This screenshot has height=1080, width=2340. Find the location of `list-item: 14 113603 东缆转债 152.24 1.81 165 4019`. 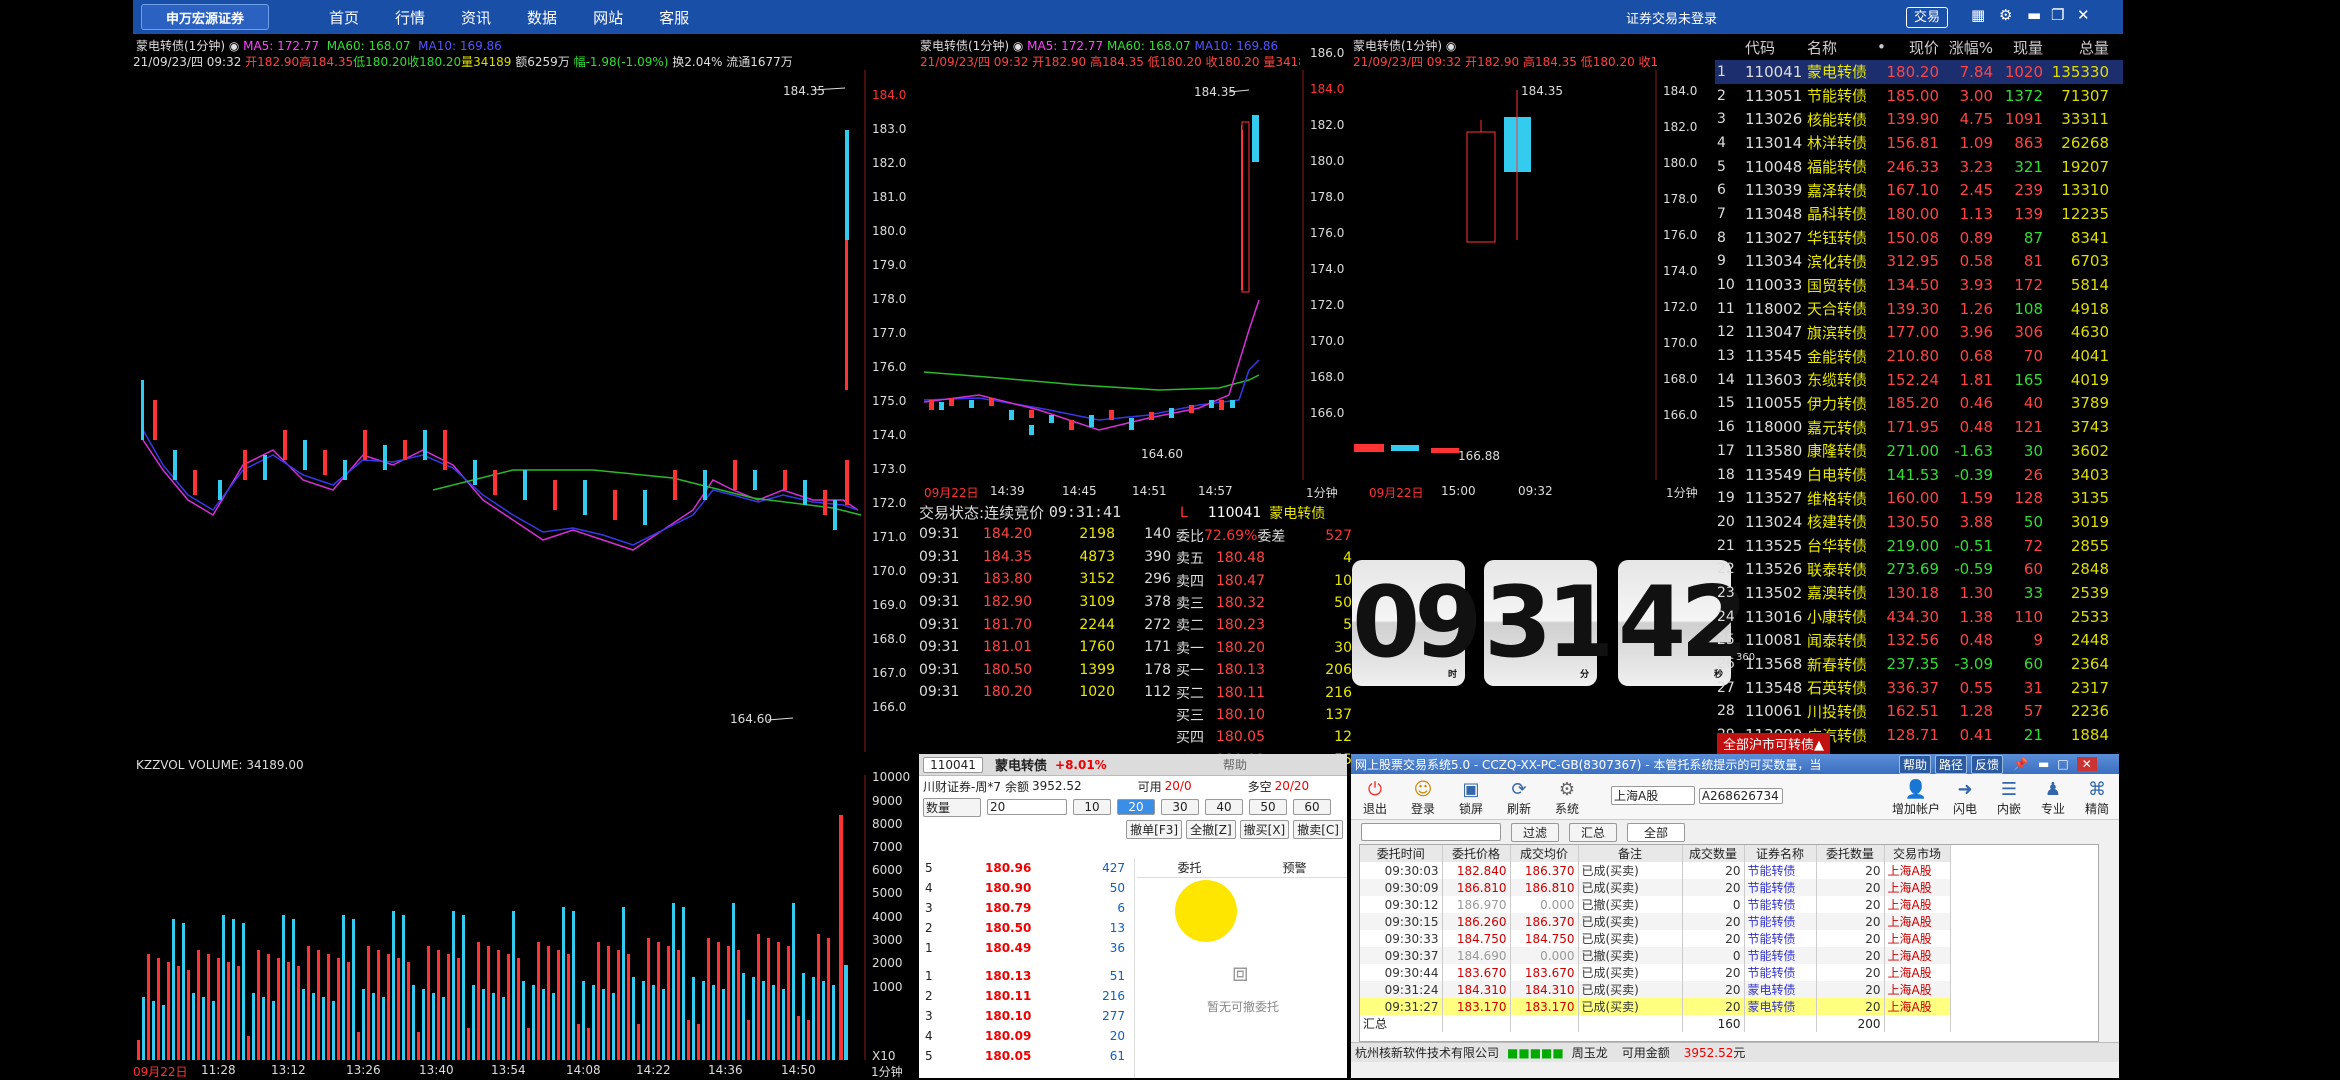

list-item: 14 113603 东缆转债 152.24 1.81 165 4019 is located at coordinates (1919, 380).